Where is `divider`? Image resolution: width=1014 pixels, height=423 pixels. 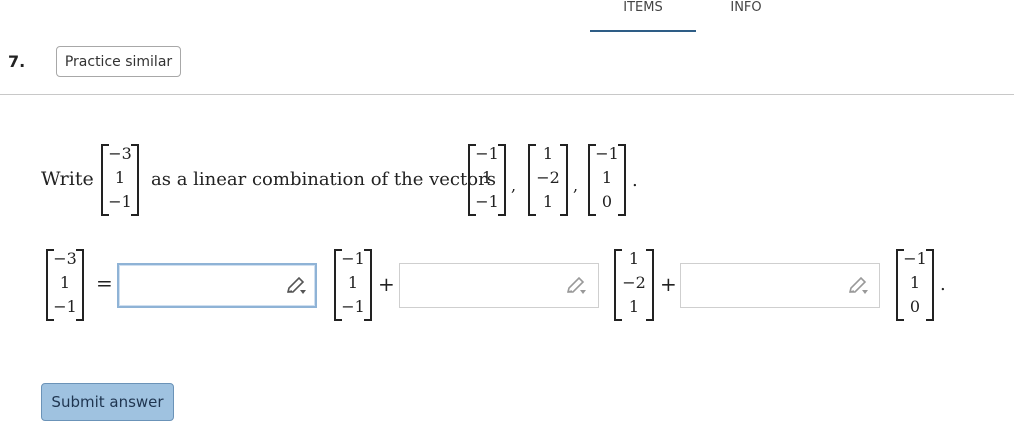
divider is located at coordinates (507, 94).